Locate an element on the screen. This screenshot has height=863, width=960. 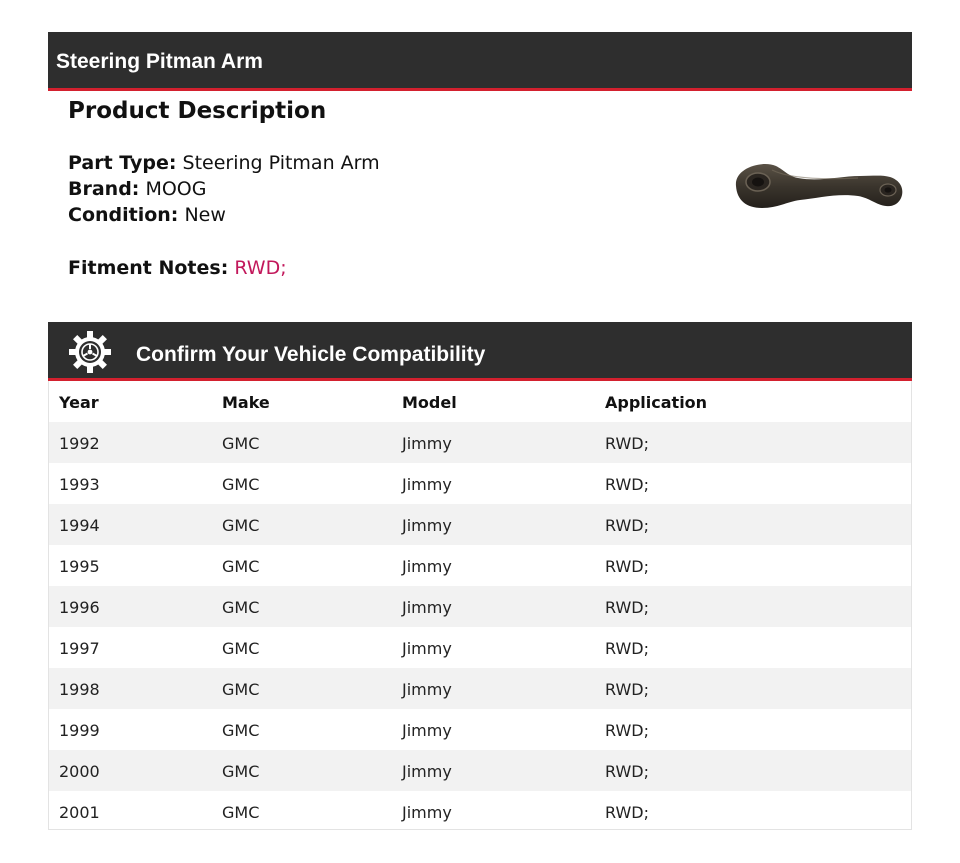
table-row: 1996 GMC Jimmy RWD; is located at coordinates (480, 606).